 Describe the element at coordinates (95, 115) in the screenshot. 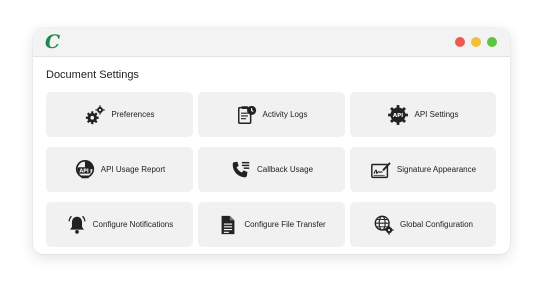

I see `gears-icon` at that location.